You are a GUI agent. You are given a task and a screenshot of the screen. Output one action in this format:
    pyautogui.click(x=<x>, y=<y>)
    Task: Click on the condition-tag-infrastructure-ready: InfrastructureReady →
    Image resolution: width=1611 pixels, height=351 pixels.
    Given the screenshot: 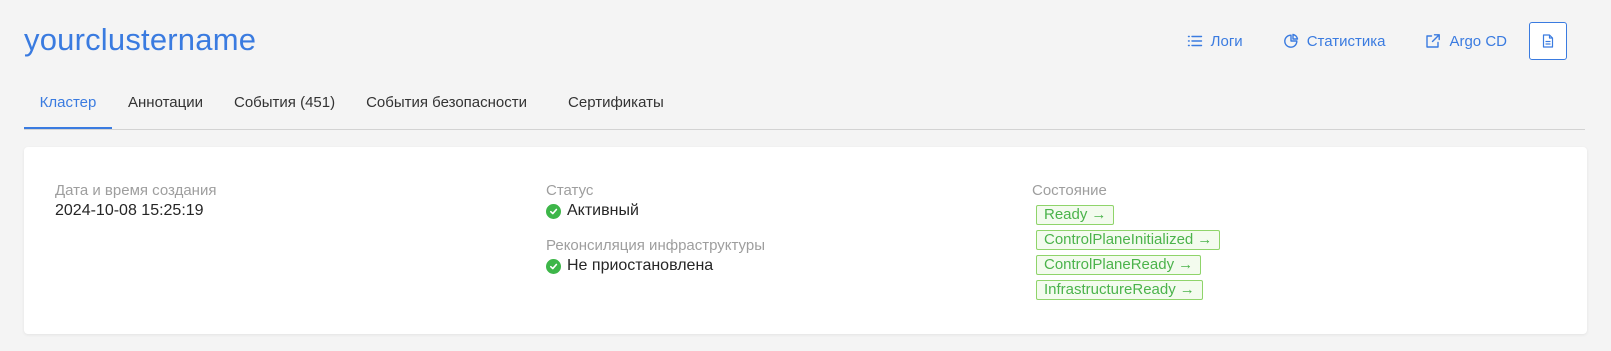 What is the action you would take?
    pyautogui.click(x=1119, y=290)
    